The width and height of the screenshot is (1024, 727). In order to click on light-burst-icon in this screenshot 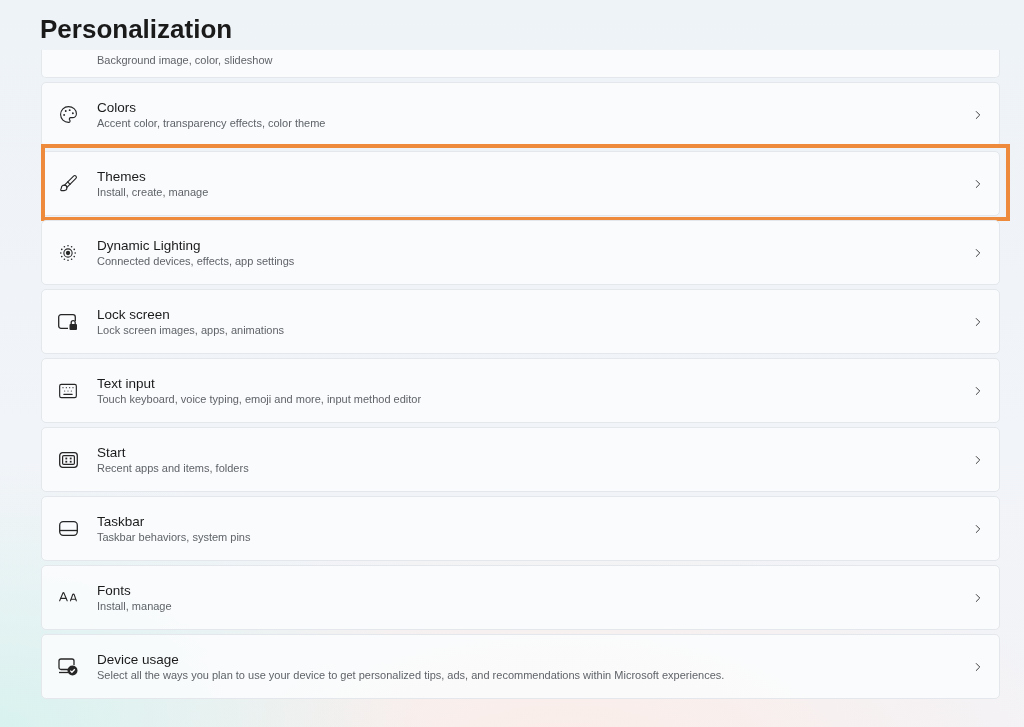, I will do `click(68, 252)`.